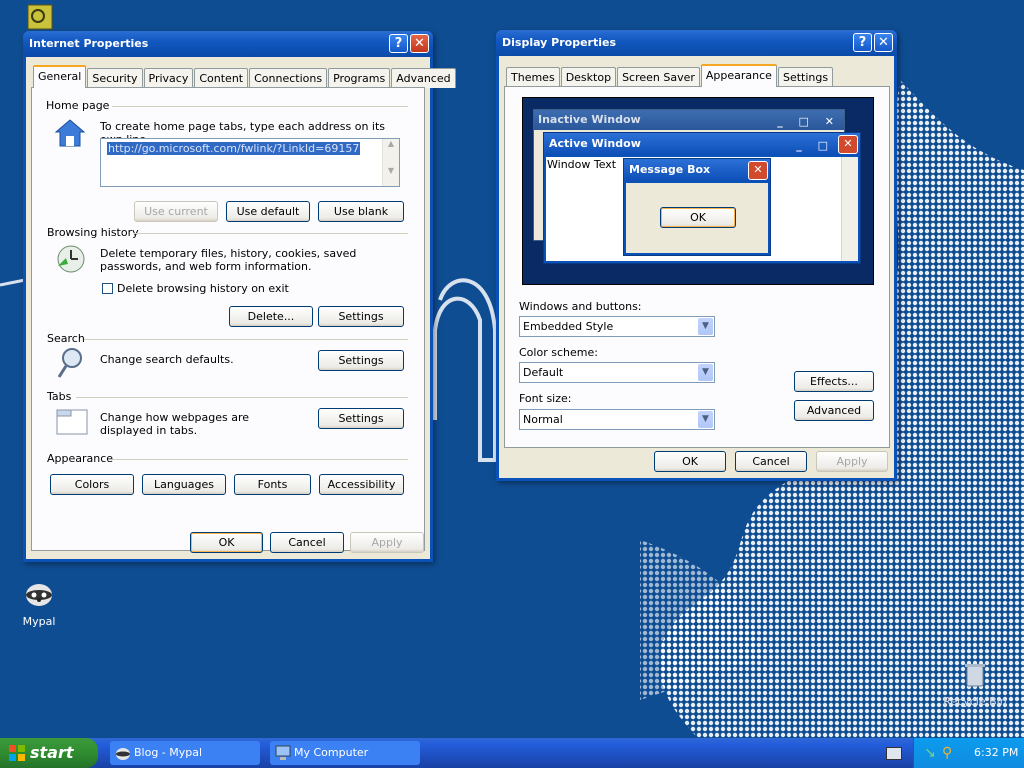 The width and height of the screenshot is (1024, 768). I want to click on fonts-button: Fonts, so click(272, 484).